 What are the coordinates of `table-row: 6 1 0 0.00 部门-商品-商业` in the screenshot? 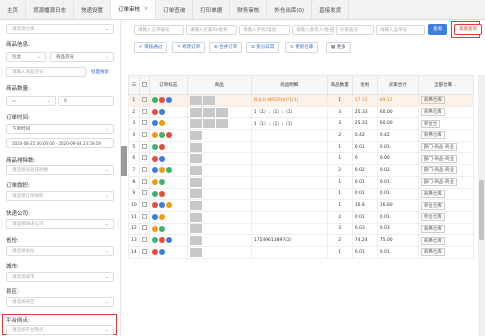 It's located at (301, 159).